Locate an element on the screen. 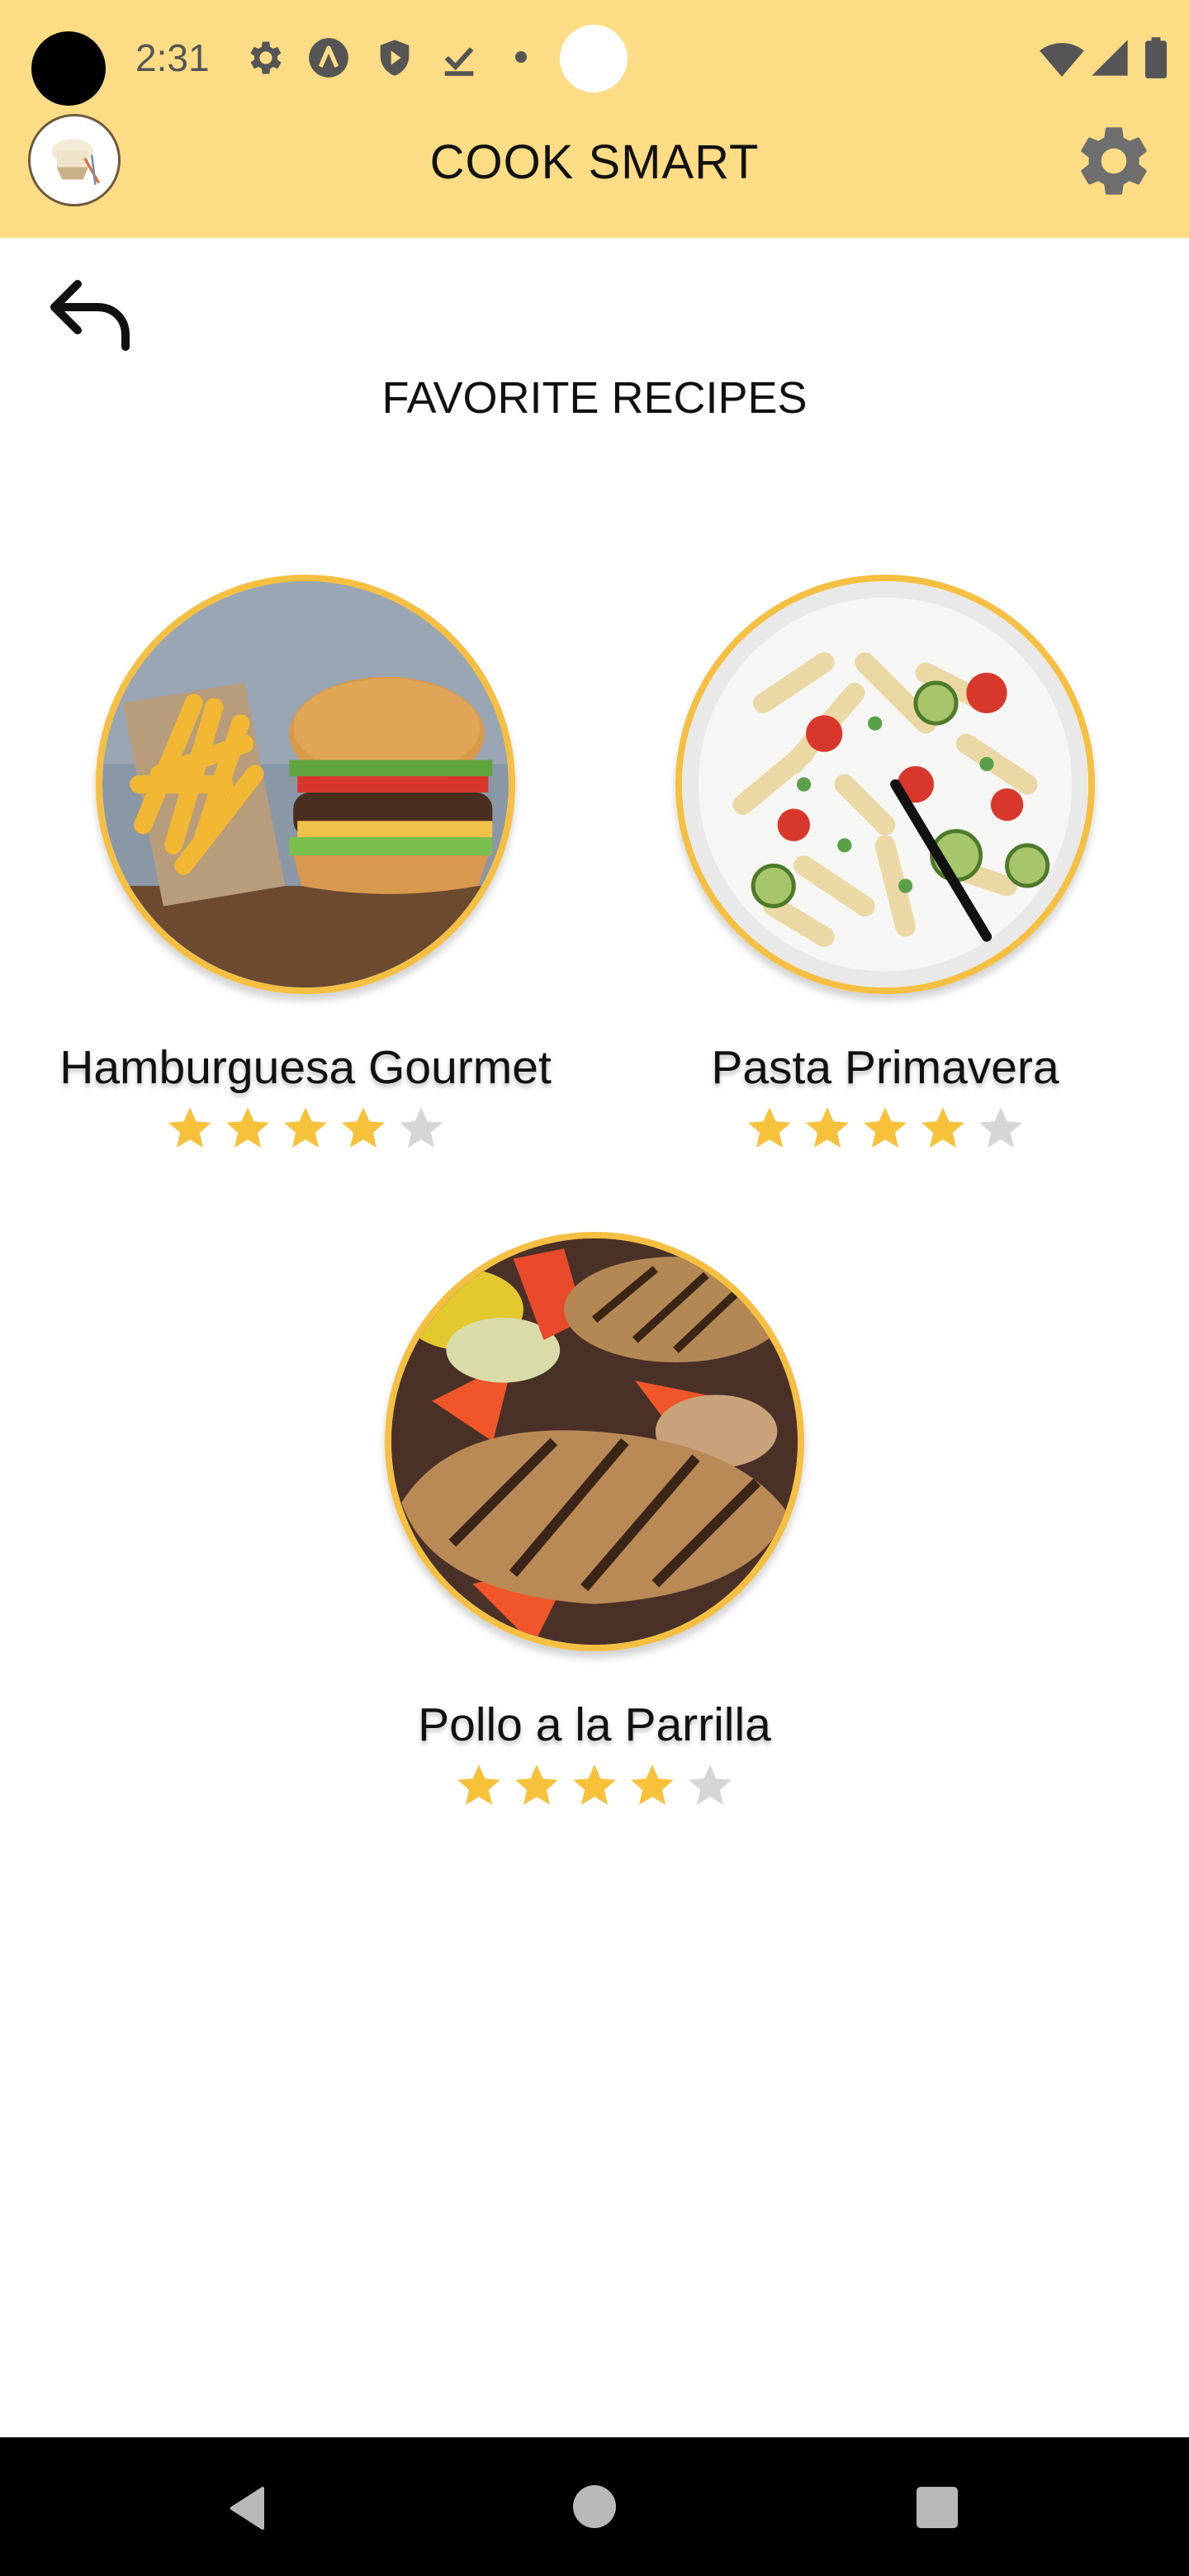  recipe-name: Hamburguesa Gourmet is located at coordinates (305, 1067).